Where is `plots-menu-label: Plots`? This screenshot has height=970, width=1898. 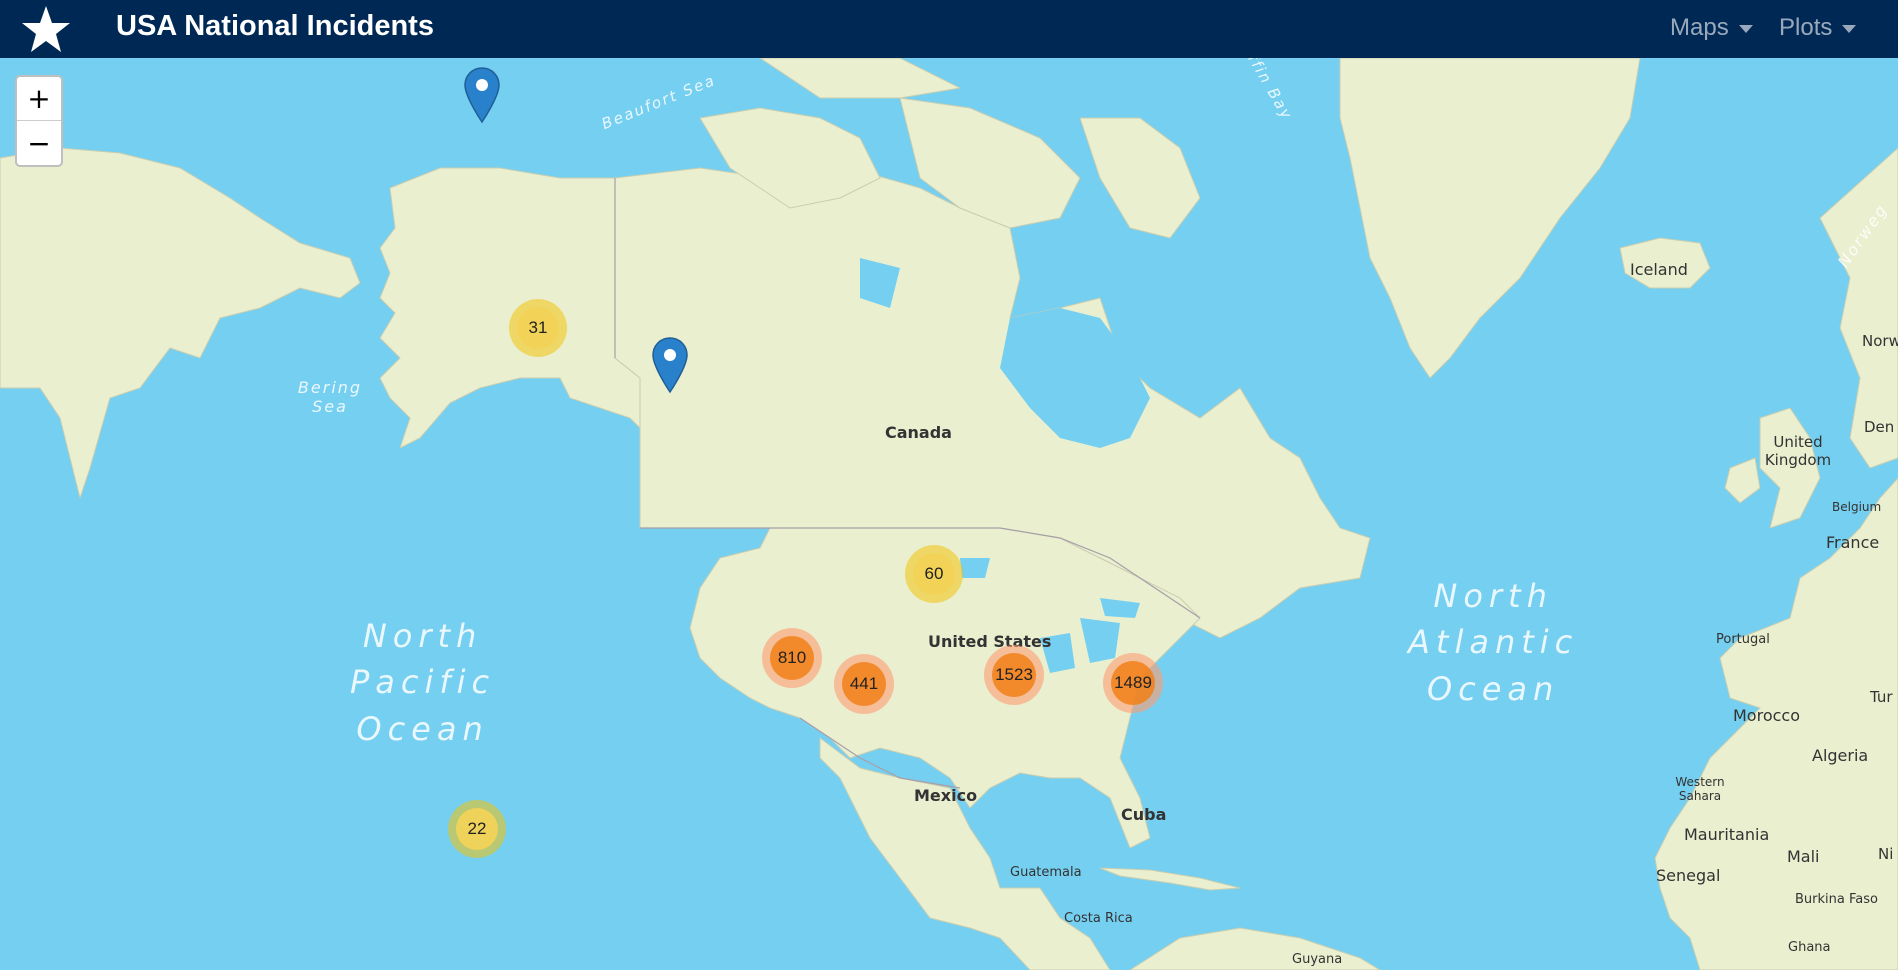
plots-menu-label: Plots is located at coordinates (1806, 27).